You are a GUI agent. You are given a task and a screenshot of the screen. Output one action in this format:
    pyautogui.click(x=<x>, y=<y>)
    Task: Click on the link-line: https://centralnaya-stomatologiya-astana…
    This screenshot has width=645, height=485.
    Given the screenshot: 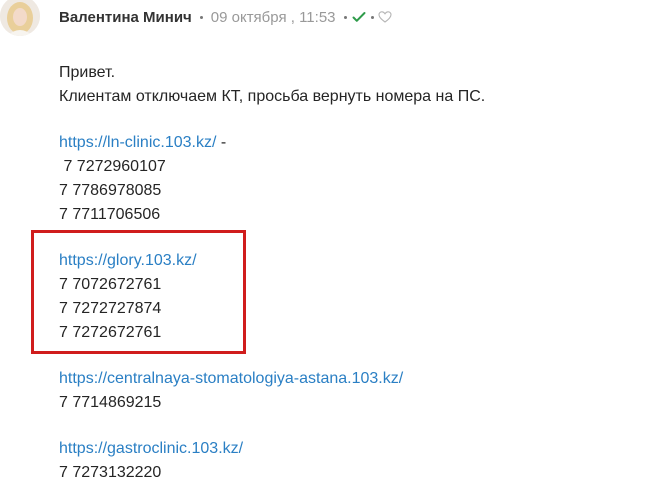 What is the action you would take?
    pyautogui.click(x=349, y=379)
    